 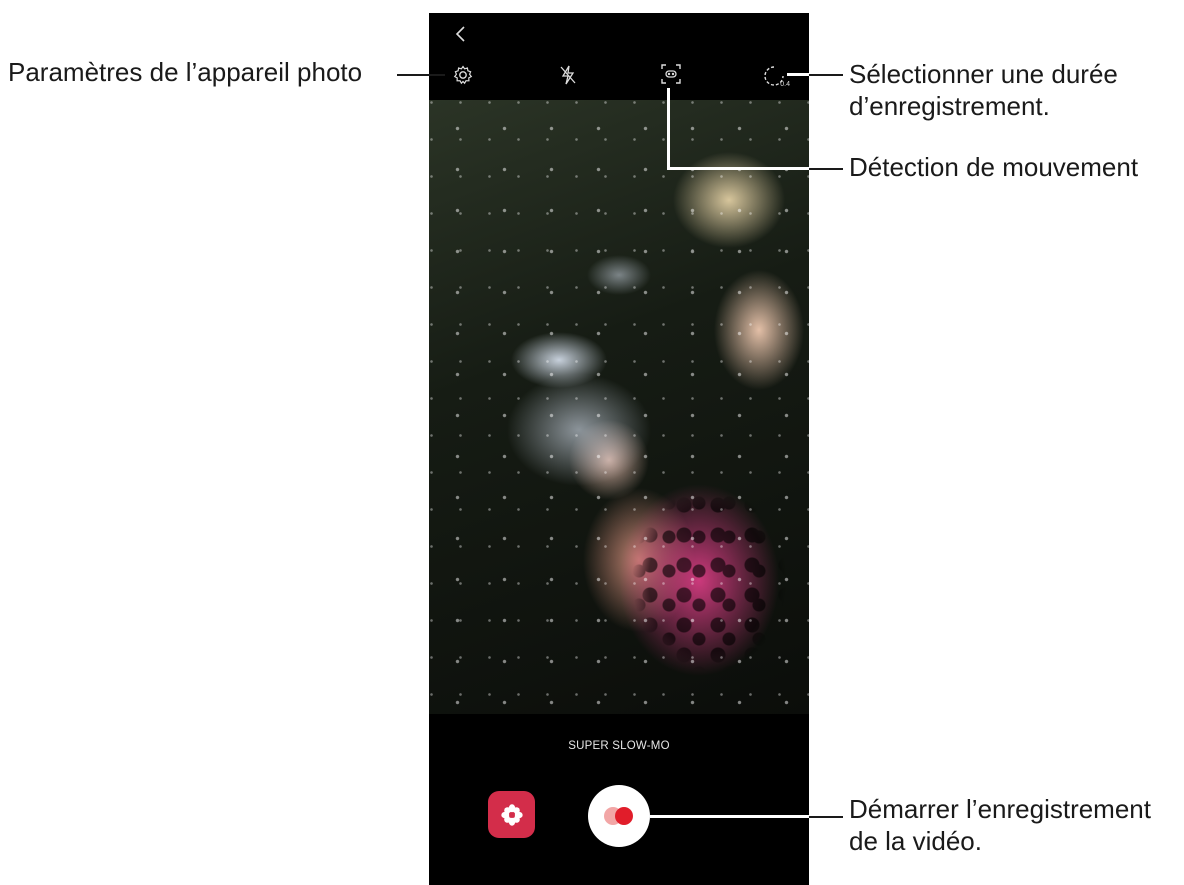 I want to click on callout-record-line1: Démarrer l’enregistrement, so click(x=1000, y=809).